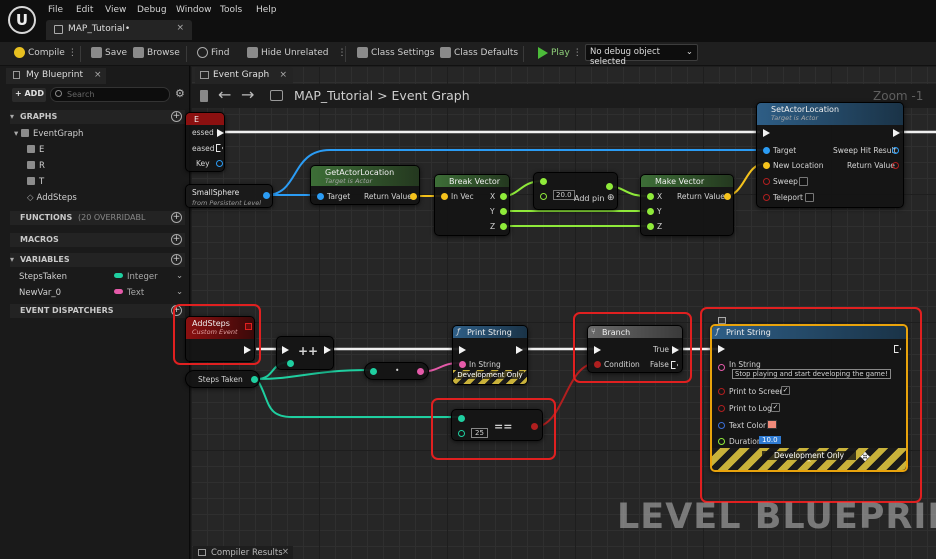 This screenshot has height=559, width=936. What do you see at coordinates (472, 205) in the screenshot?
I see `node-break-vector: Break Vector In Vec X Y Z` at bounding box center [472, 205].